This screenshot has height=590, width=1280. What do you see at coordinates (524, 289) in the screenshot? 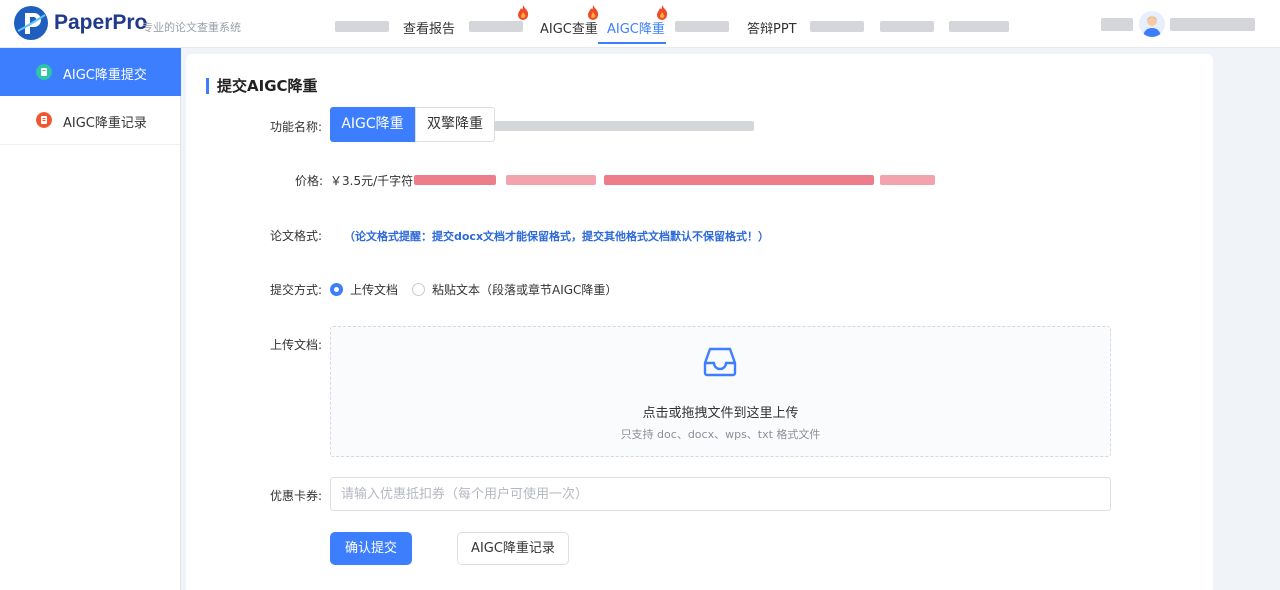
I see `radio-label-paste: 粘贴文本（段落或章节AIGC降重）` at bounding box center [524, 289].